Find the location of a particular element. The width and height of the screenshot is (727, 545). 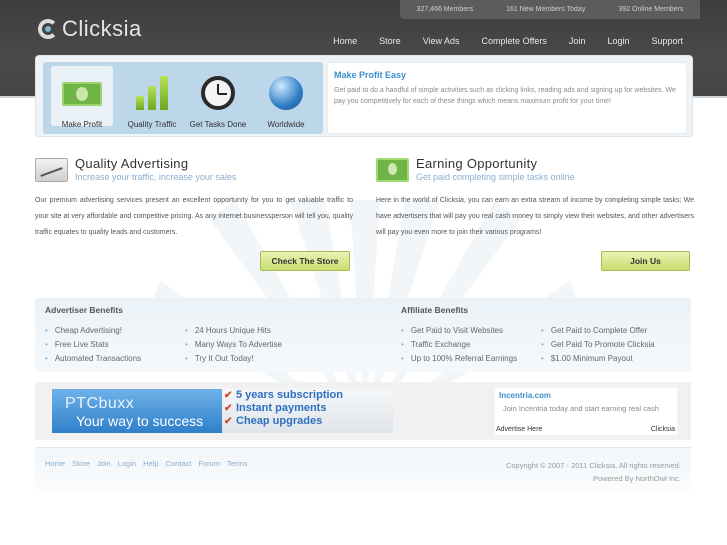

footer-link-home: Home is located at coordinates (55, 463).